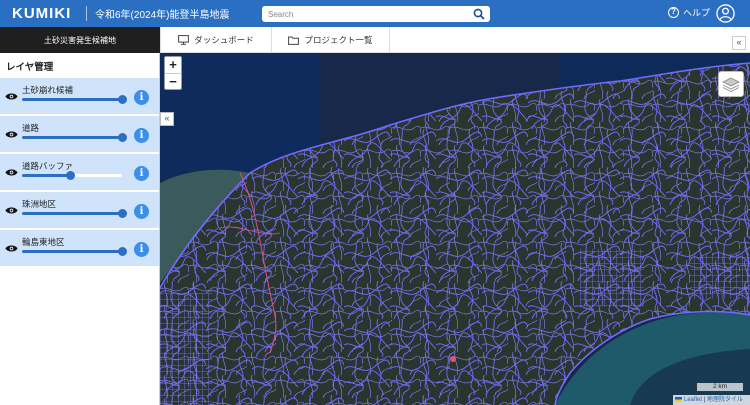 The image size is (750, 405). What do you see at coordinates (162, 15) in the screenshot?
I see `app-title: 令和6年(2024年)能登半島地震` at bounding box center [162, 15].